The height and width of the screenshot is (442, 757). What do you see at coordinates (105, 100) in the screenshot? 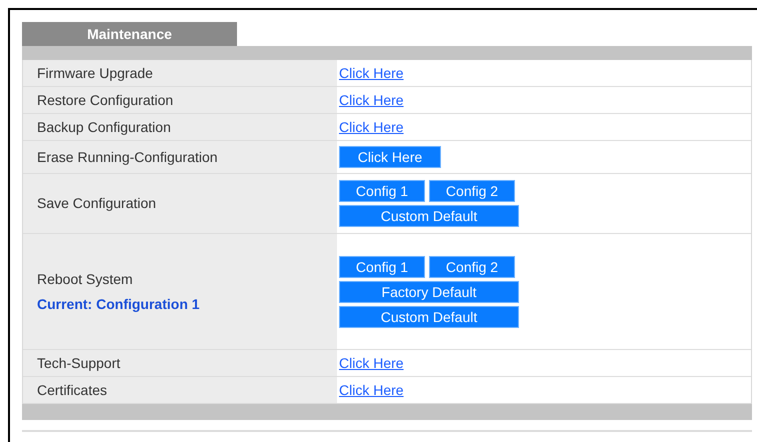
I see `setting-label: Restore Configuration` at bounding box center [105, 100].